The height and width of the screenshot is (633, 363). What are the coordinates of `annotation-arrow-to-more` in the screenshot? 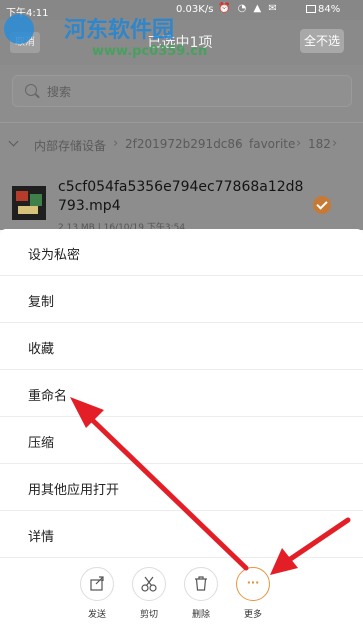 It's located at (310, 546).